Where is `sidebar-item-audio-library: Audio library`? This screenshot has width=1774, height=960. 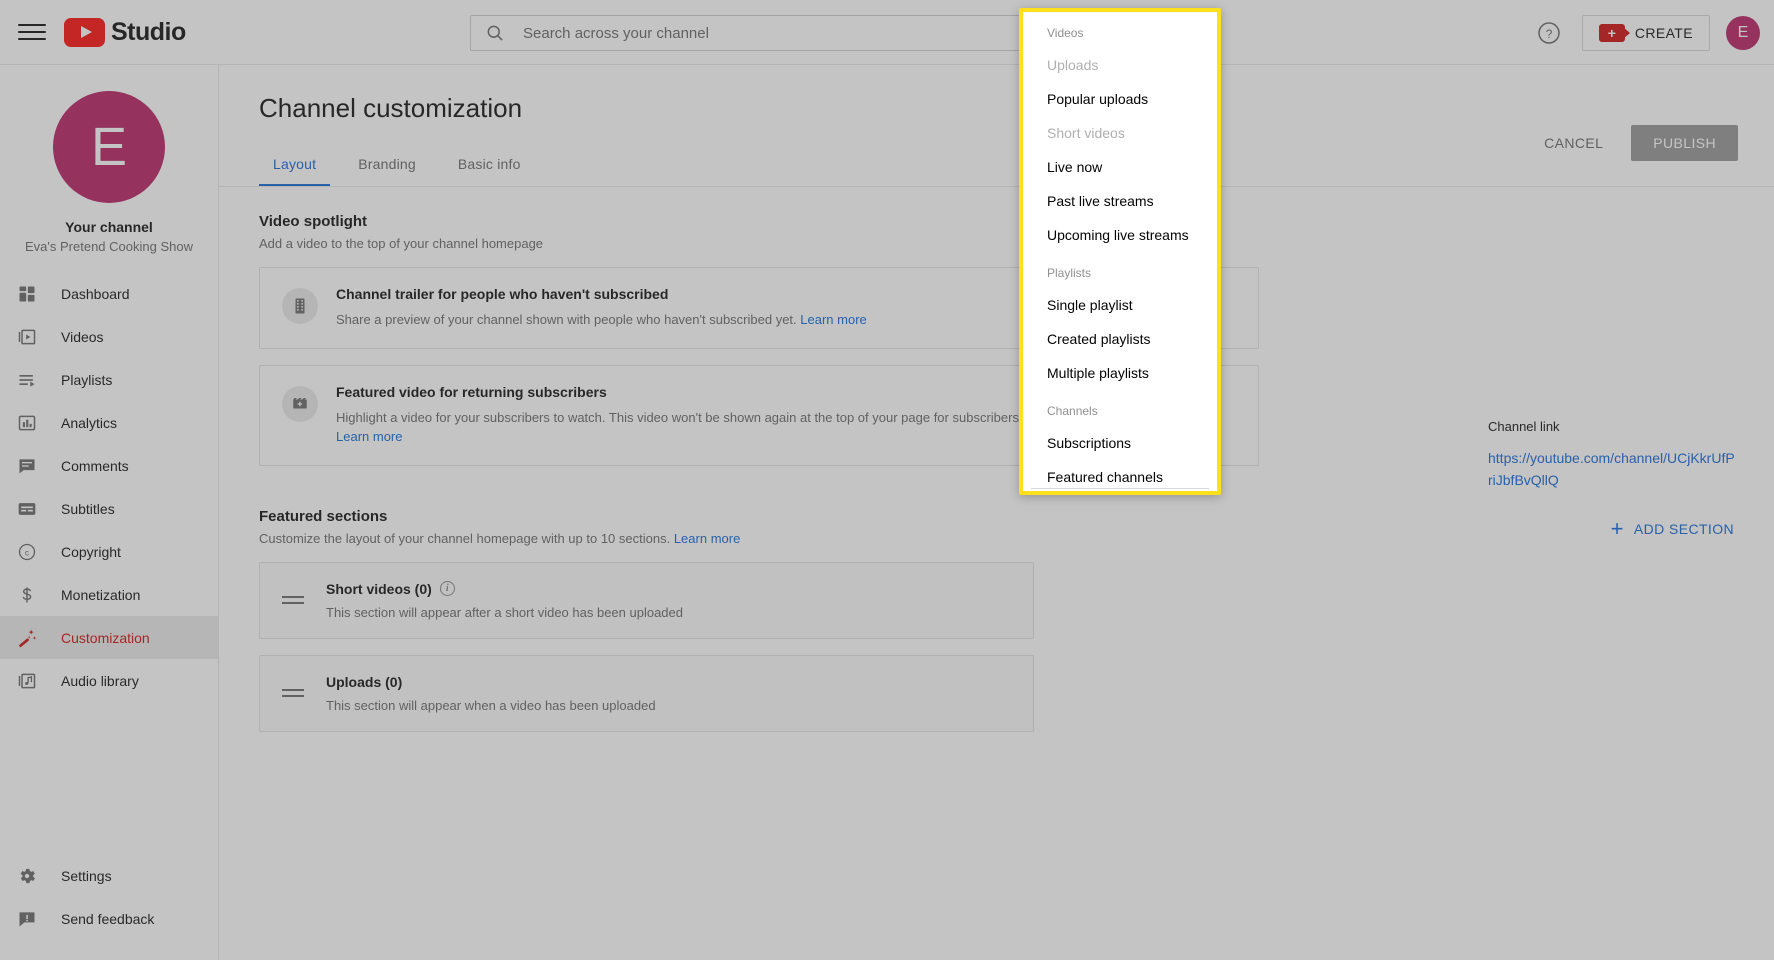 sidebar-item-audio-library: Audio library is located at coordinates (109, 680).